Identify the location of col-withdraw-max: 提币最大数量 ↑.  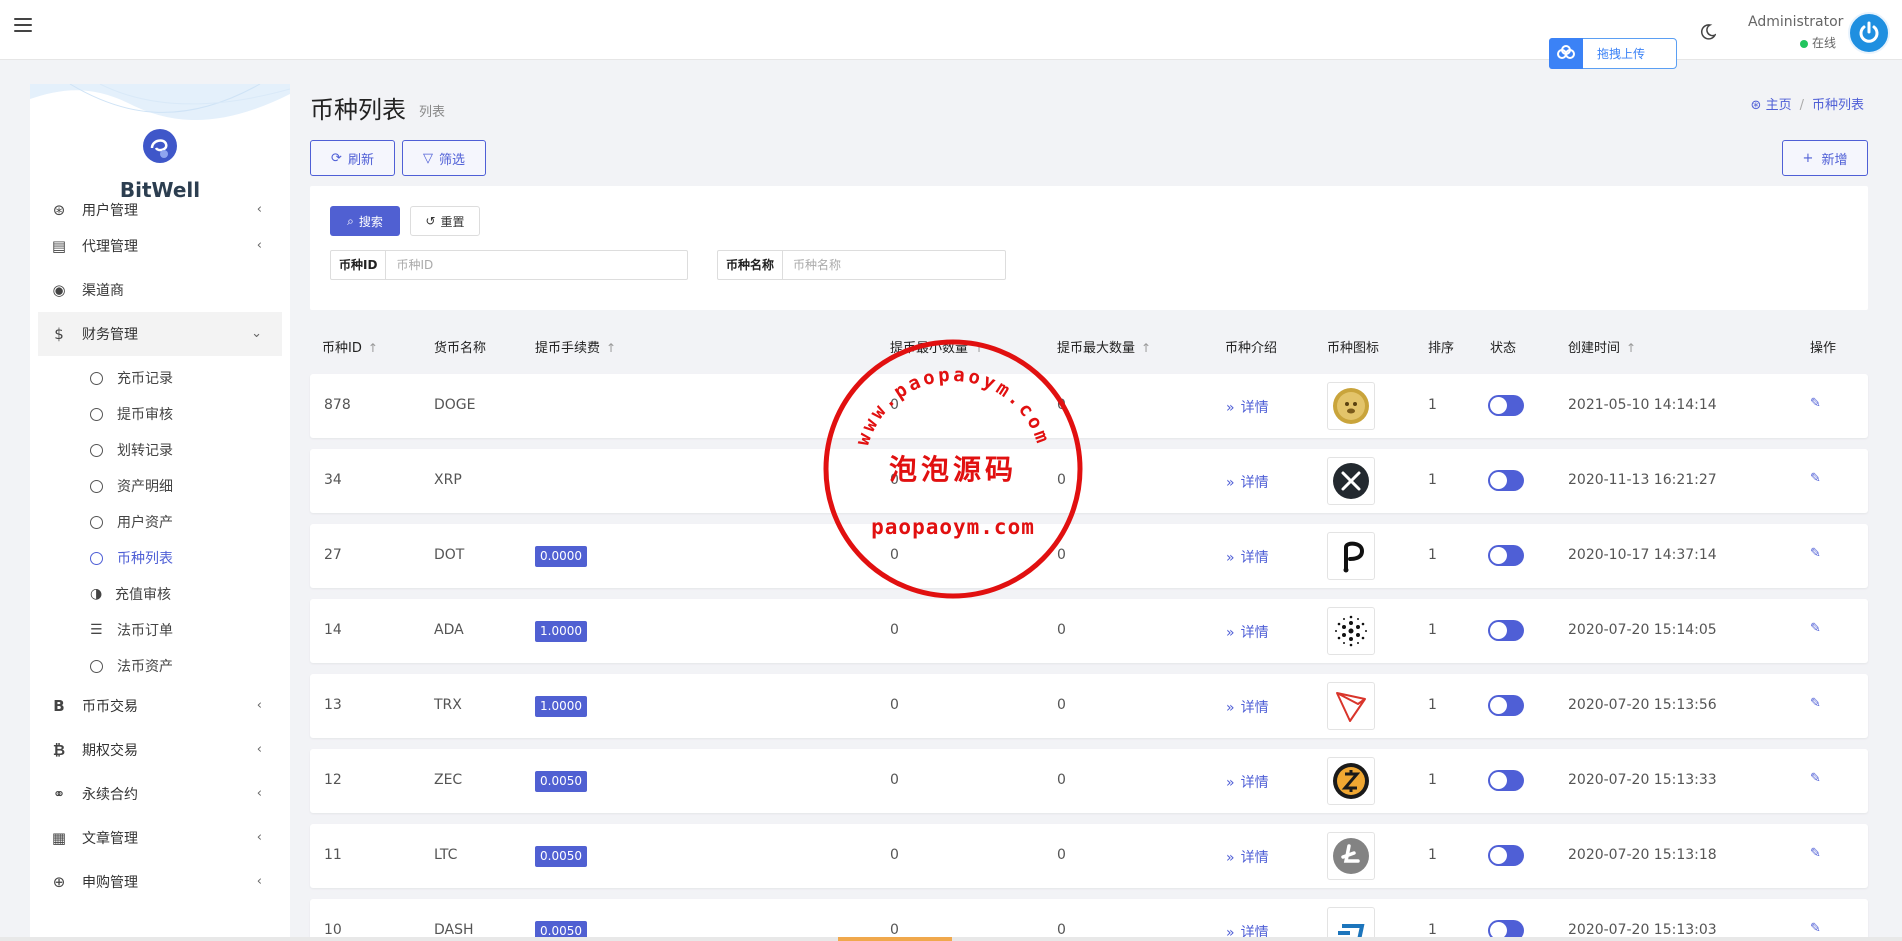
(1104, 346).